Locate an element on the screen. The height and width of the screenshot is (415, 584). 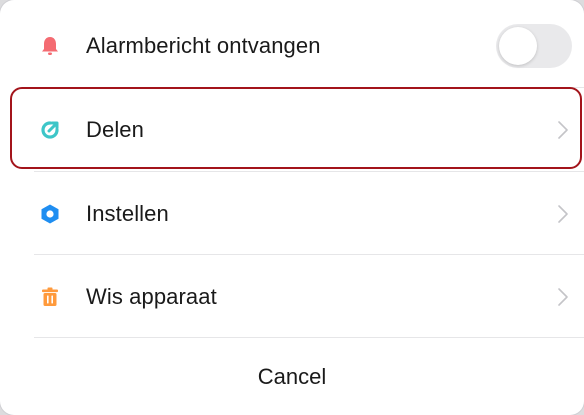
share-icon is located at coordinates (50, 130).